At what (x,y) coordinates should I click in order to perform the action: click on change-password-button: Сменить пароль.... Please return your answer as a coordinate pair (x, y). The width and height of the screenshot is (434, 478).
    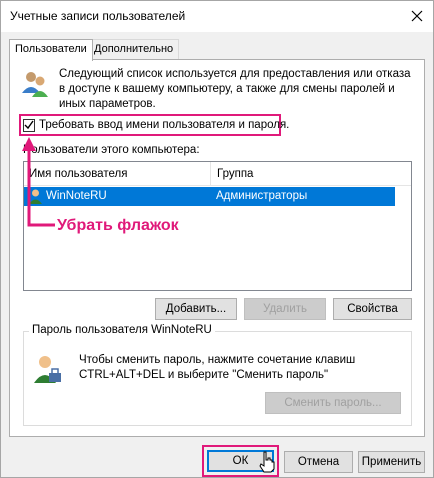
    Looking at the image, I should click on (333, 403).